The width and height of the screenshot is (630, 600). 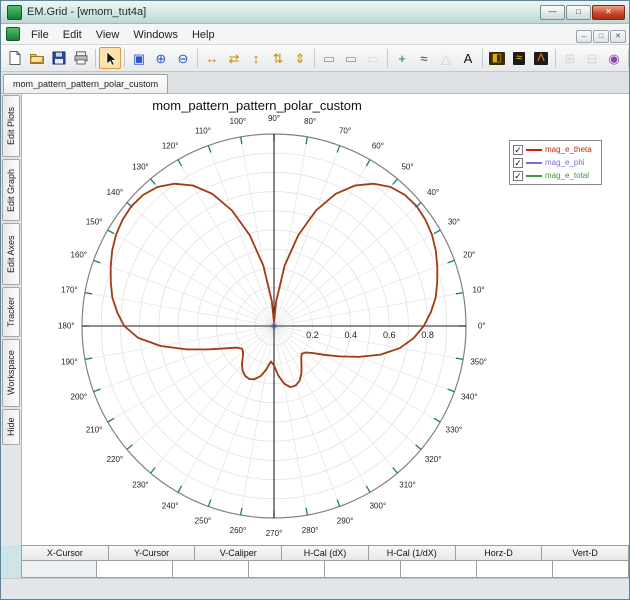 I want to click on angle-label: 250°, so click(x=203, y=521).